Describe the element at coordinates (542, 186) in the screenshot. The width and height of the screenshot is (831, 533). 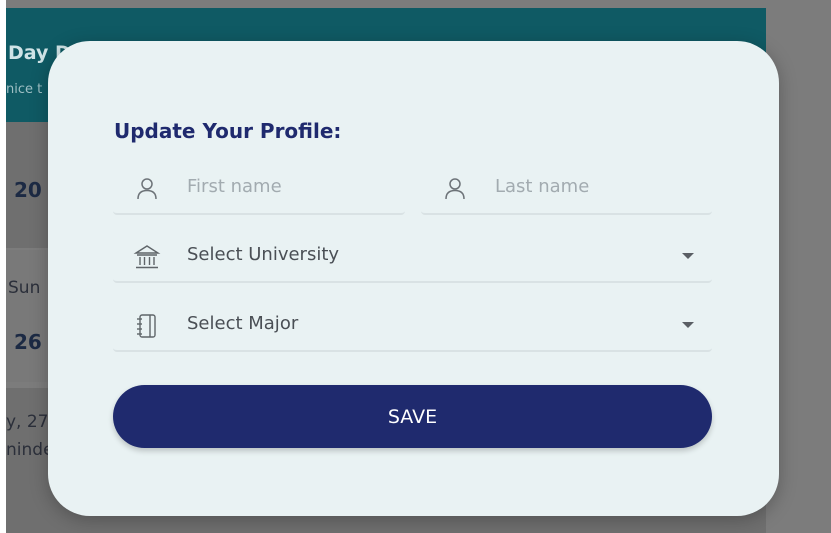
I see `last-name-placeholder: Last name` at that location.